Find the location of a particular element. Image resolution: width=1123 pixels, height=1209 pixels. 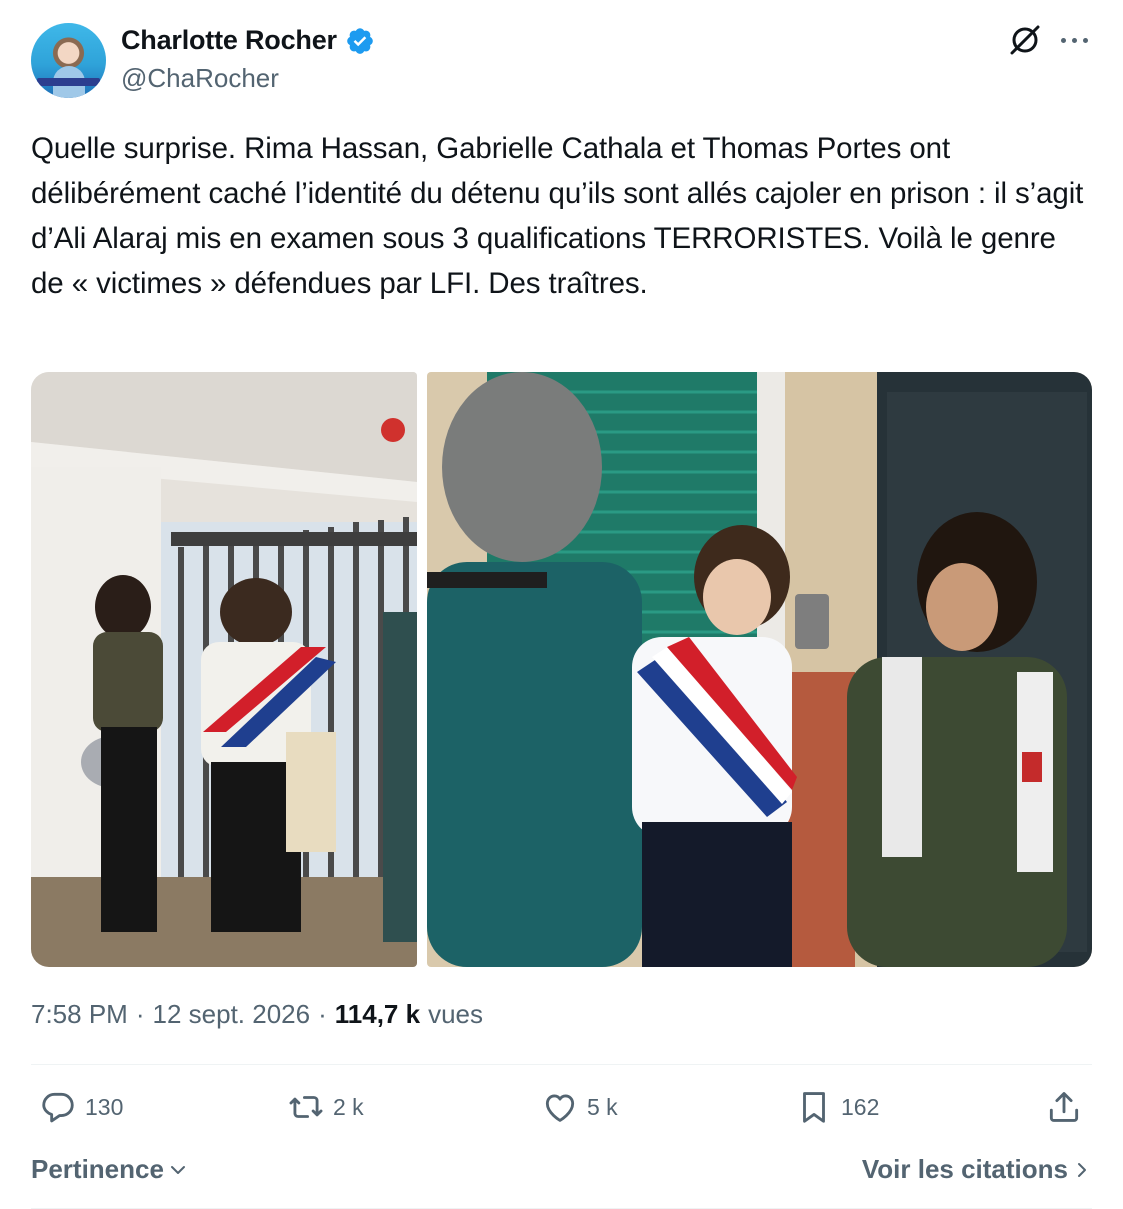

author-handle: @ChaRocher is located at coordinates (200, 78).